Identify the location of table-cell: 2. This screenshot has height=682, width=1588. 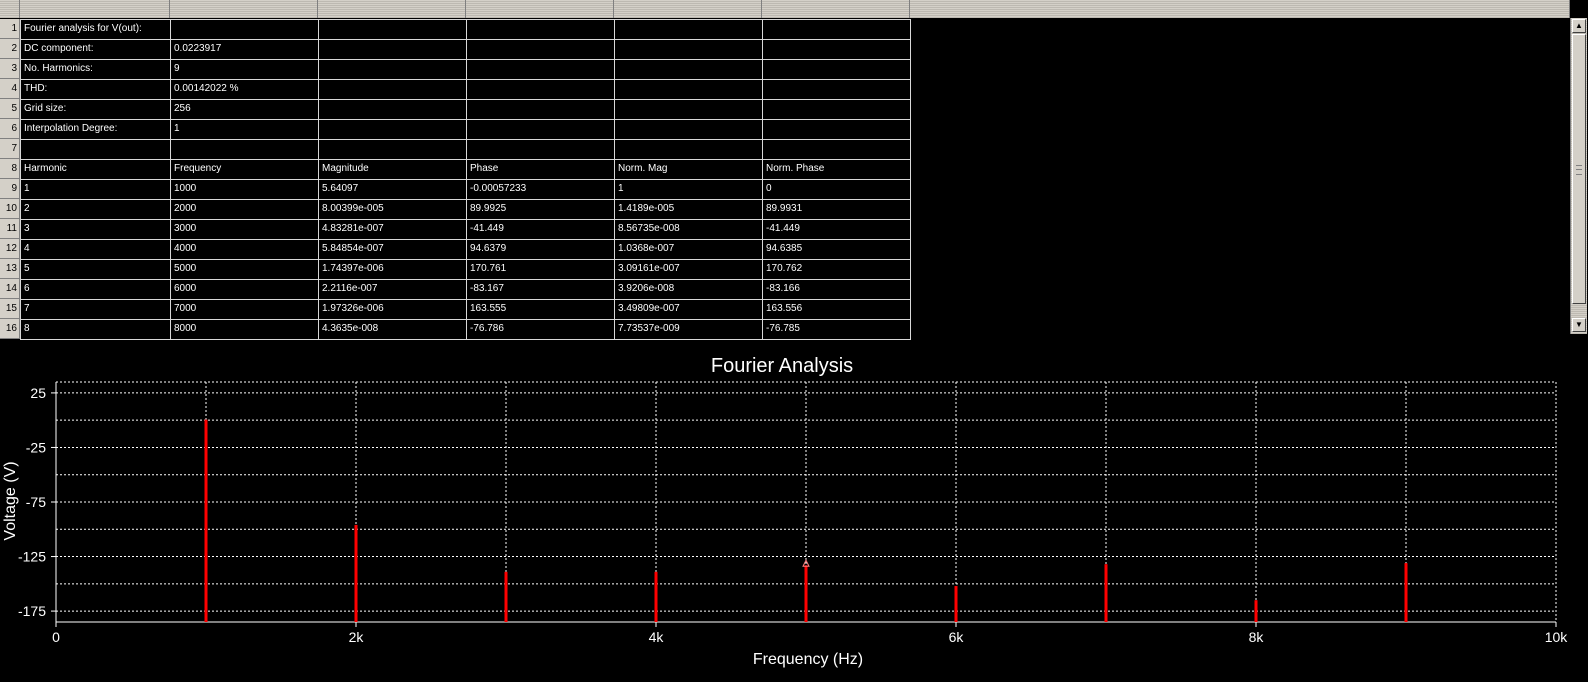
(95, 209).